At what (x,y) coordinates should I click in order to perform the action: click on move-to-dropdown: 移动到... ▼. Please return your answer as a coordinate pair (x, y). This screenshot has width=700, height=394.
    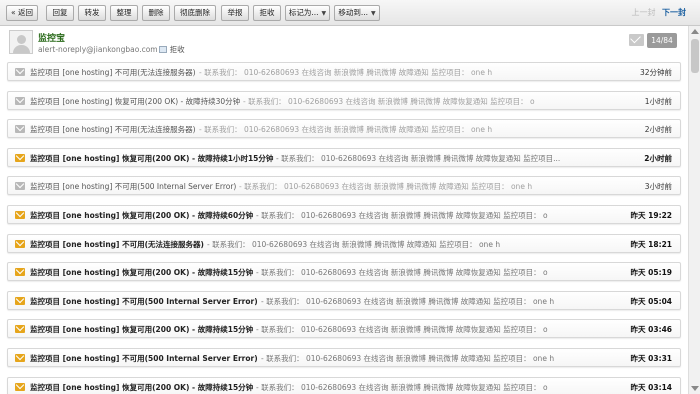
    Looking at the image, I should click on (357, 13).